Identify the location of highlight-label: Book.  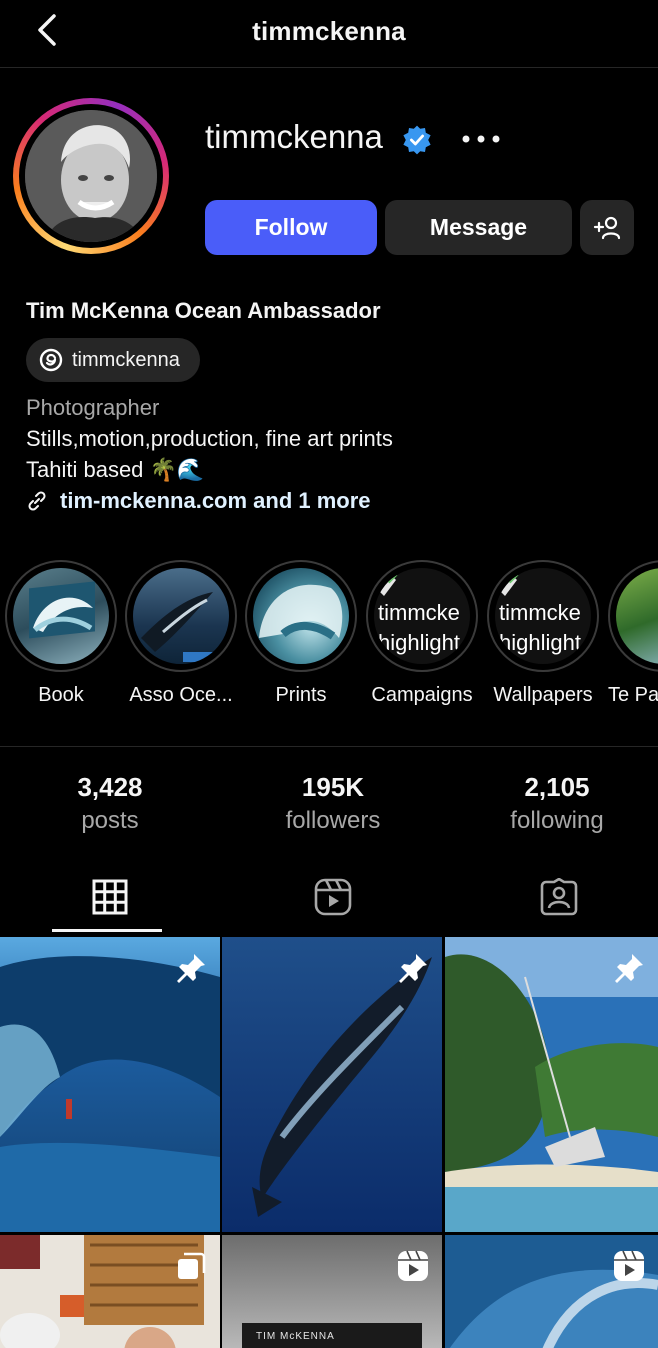
(61, 695).